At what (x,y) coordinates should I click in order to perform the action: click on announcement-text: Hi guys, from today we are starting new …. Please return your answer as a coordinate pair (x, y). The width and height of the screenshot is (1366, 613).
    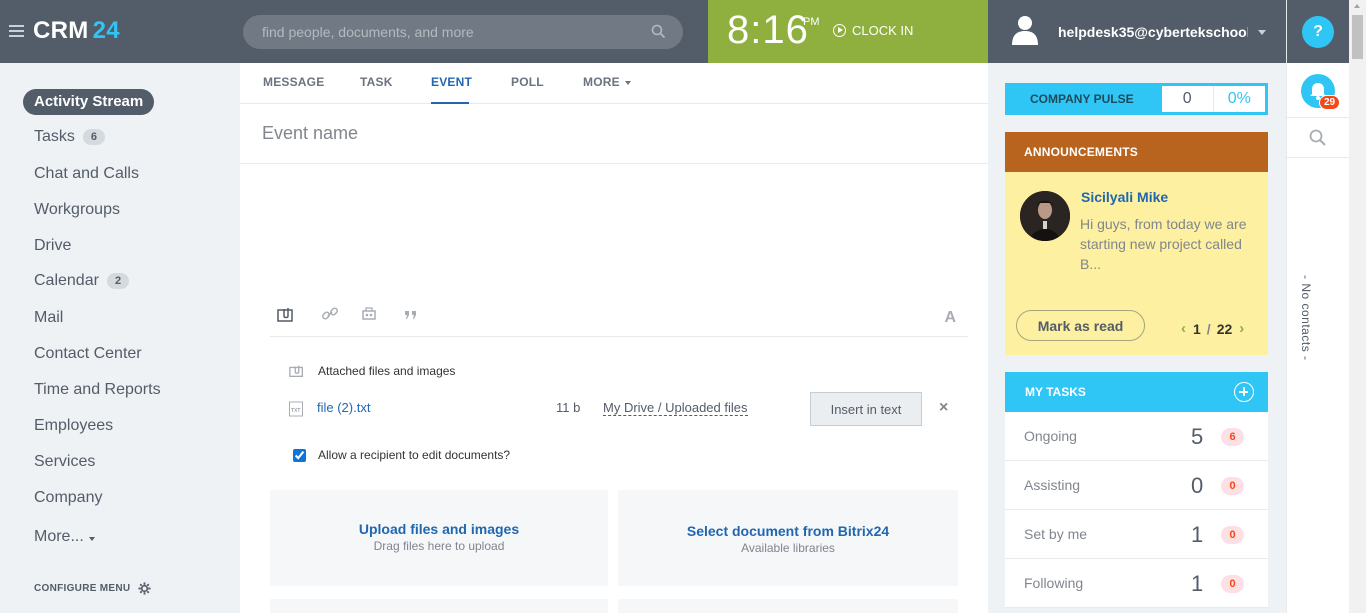
    Looking at the image, I should click on (1170, 244).